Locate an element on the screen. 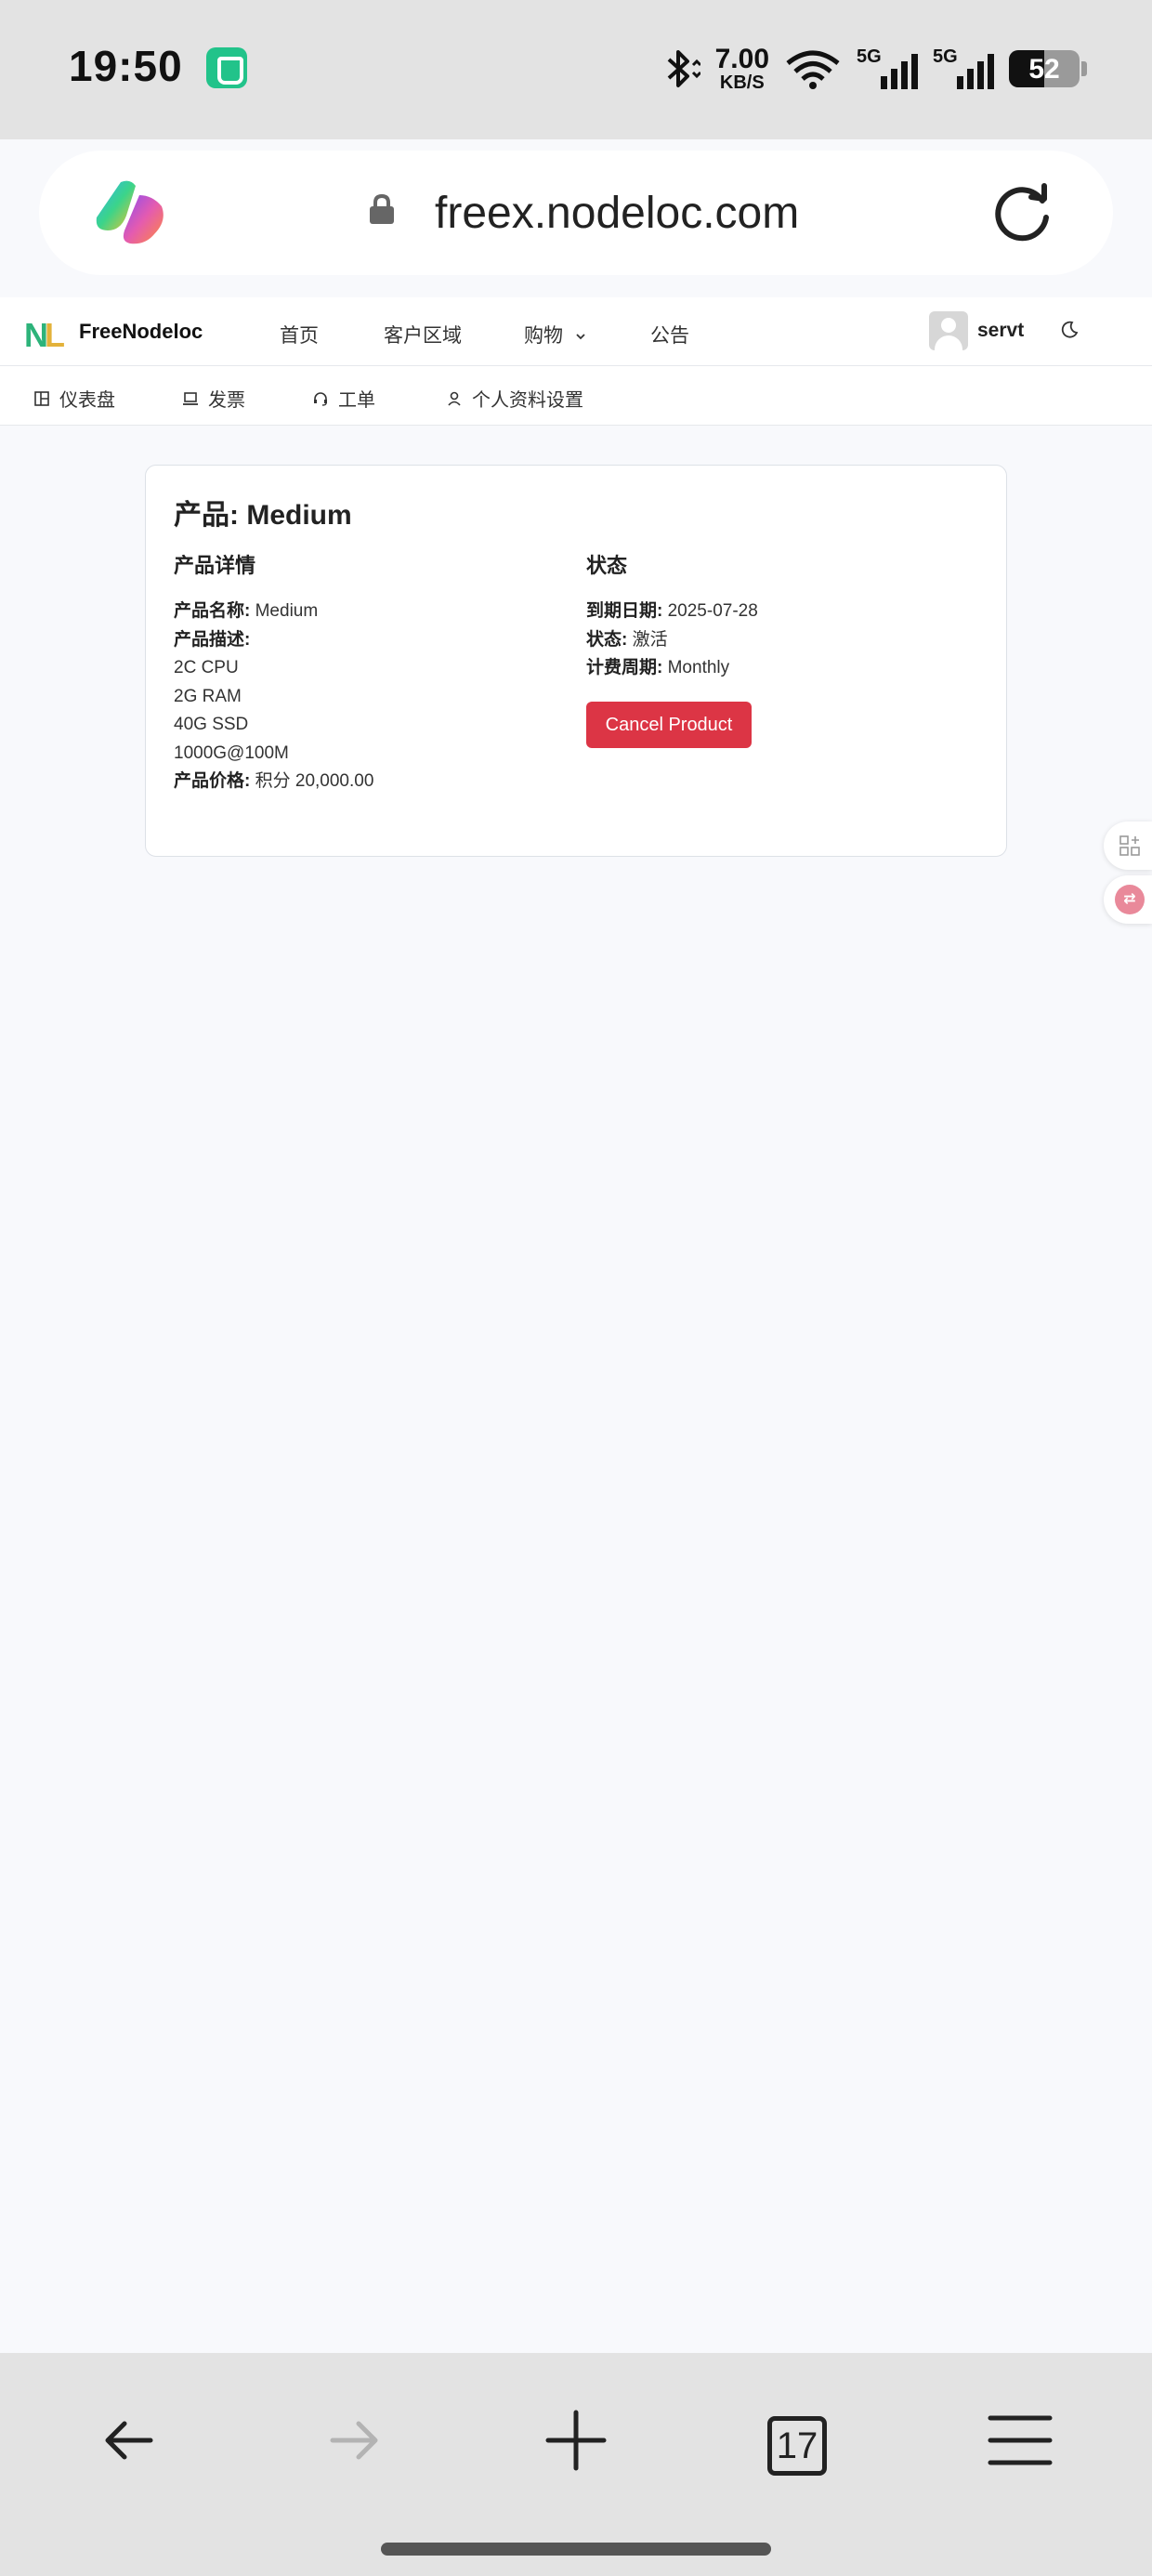 The image size is (1152, 2576). client-subnav: 仪表盘 发票 工单 个人资料设置 is located at coordinates (576, 396).